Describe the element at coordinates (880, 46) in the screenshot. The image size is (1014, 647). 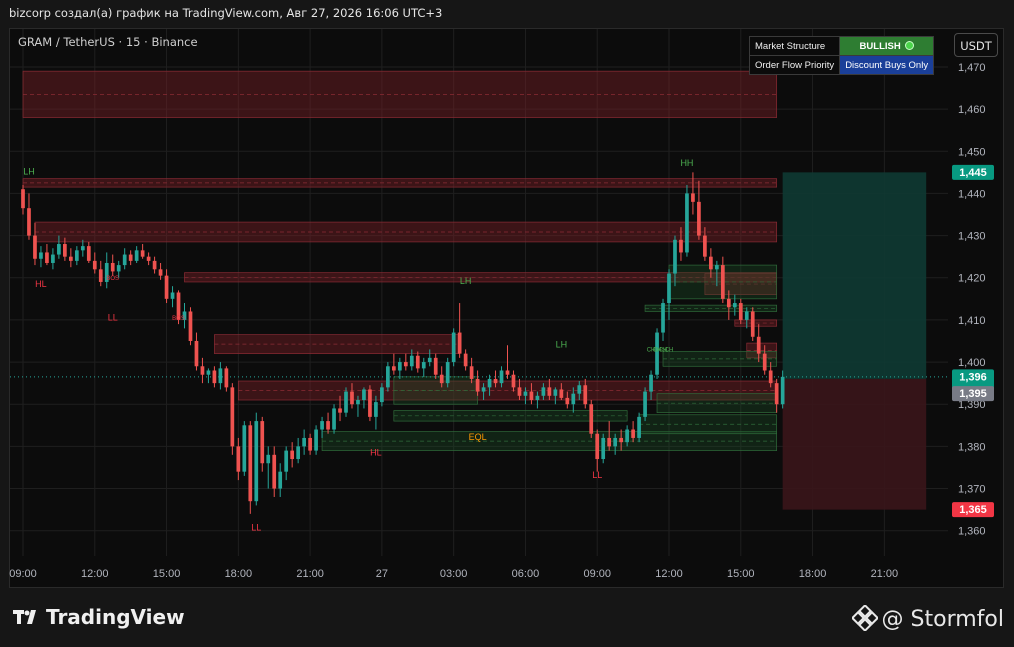
I see `bullish-value: BULLISH` at that location.